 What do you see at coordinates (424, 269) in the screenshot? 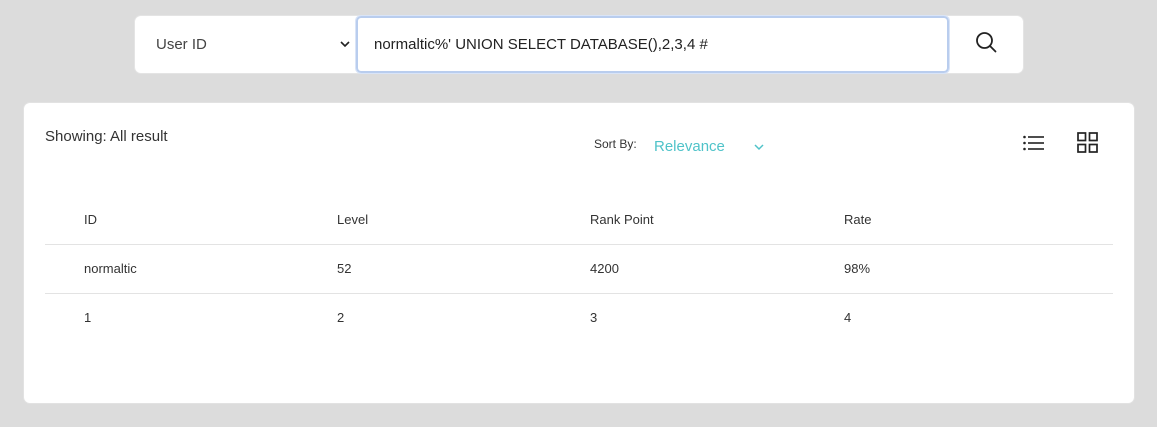
I see `cell-level: 52` at bounding box center [424, 269].